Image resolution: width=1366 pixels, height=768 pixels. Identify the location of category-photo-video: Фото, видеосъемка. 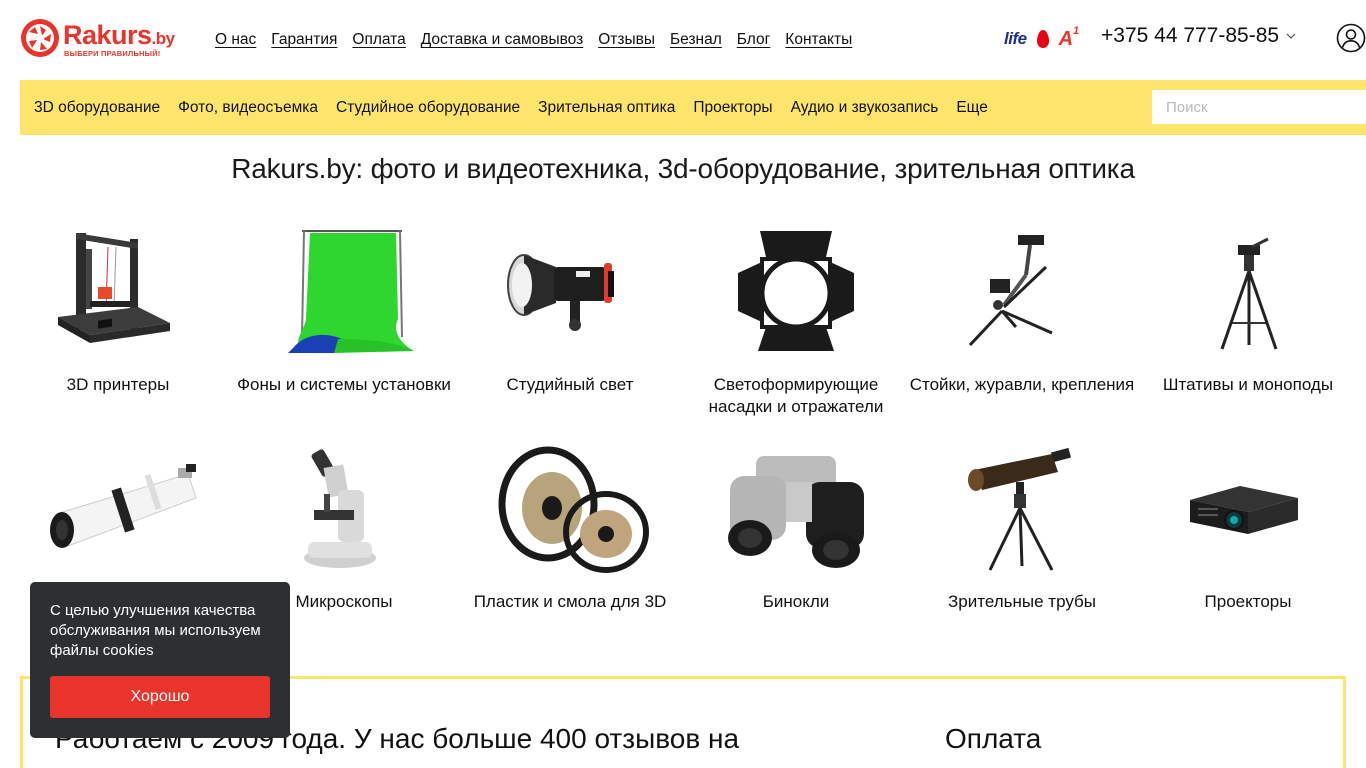
(248, 108).